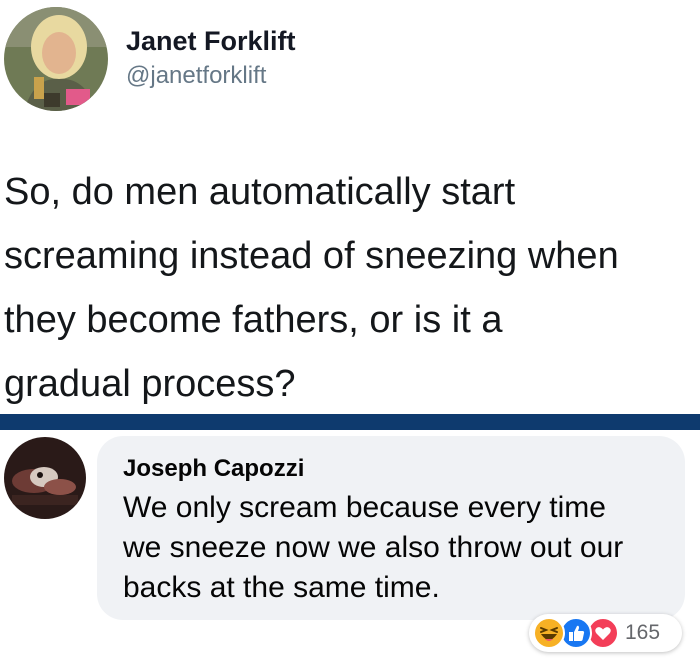 This screenshot has height=670, width=700. What do you see at coordinates (56, 59) in the screenshot?
I see `tweet-avatar` at bounding box center [56, 59].